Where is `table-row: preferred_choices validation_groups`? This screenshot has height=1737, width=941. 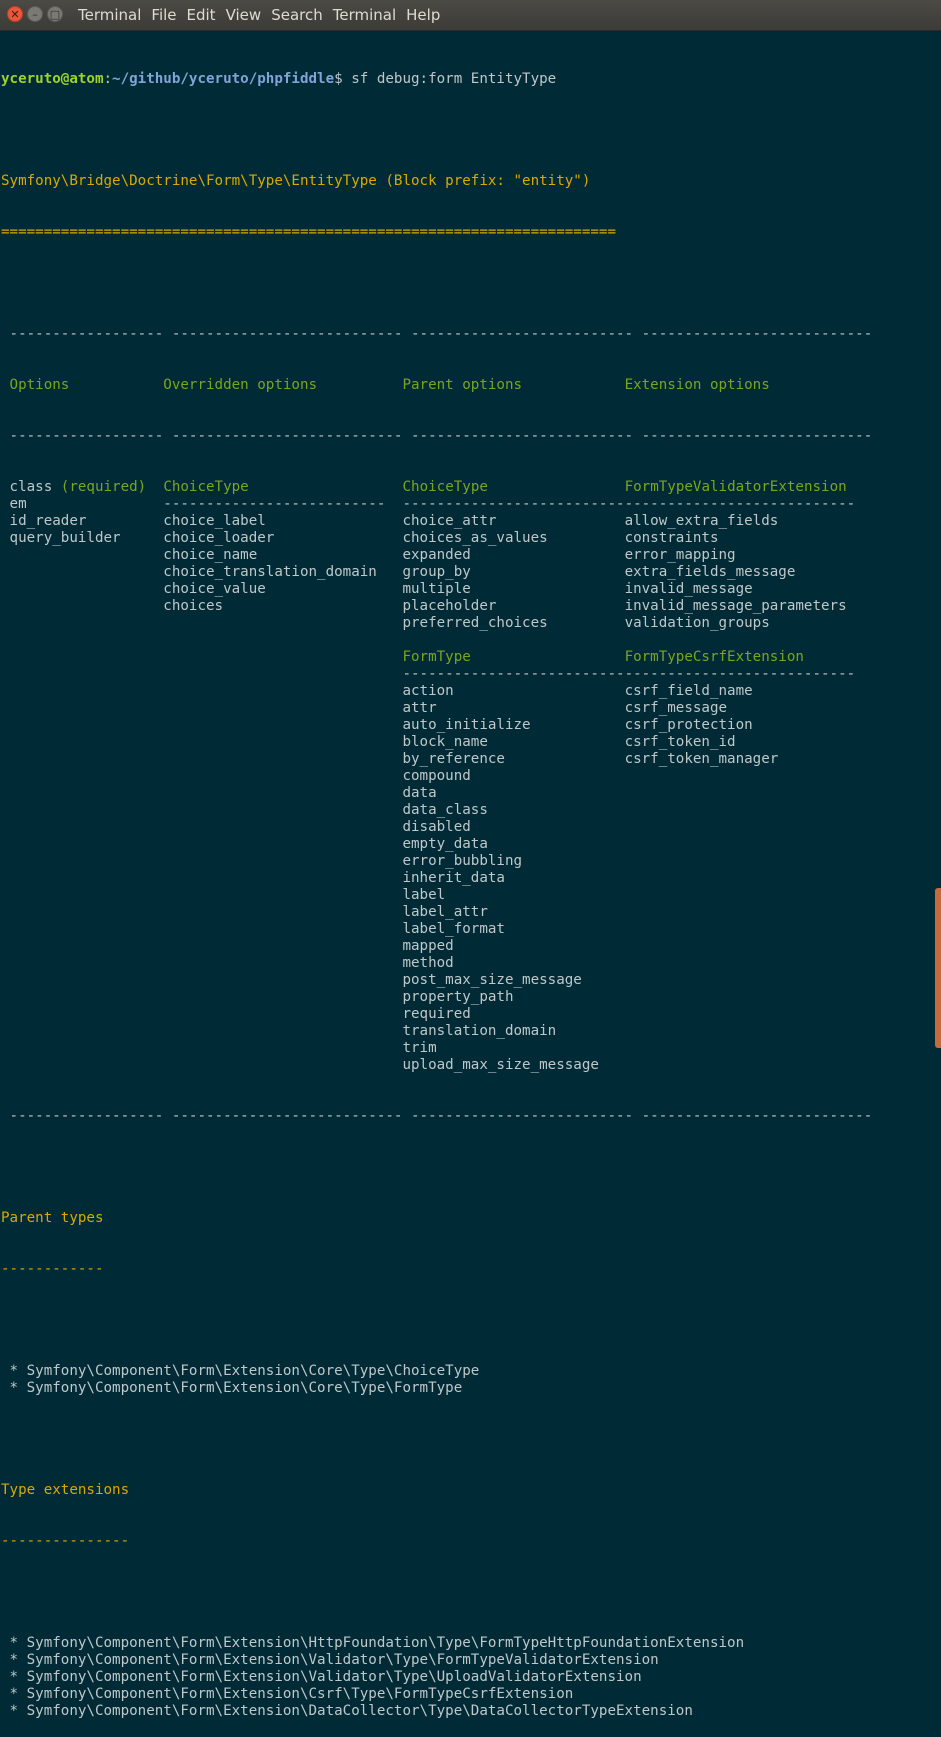 table-row: preferred_choices validation_groups is located at coordinates (436, 623).